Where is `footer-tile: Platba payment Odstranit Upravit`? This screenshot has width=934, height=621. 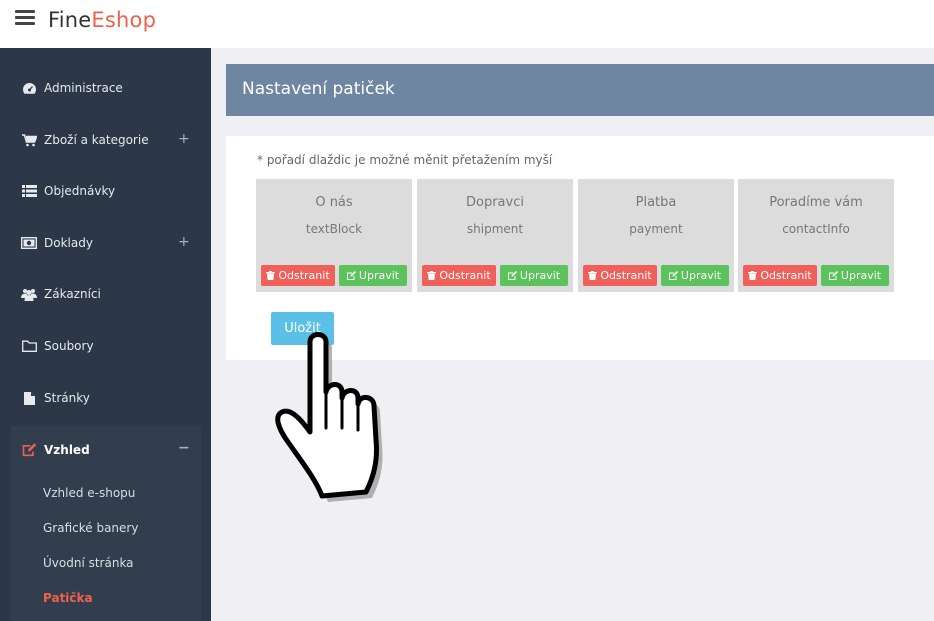 footer-tile: Platba payment Odstranit Upravit is located at coordinates (656, 235).